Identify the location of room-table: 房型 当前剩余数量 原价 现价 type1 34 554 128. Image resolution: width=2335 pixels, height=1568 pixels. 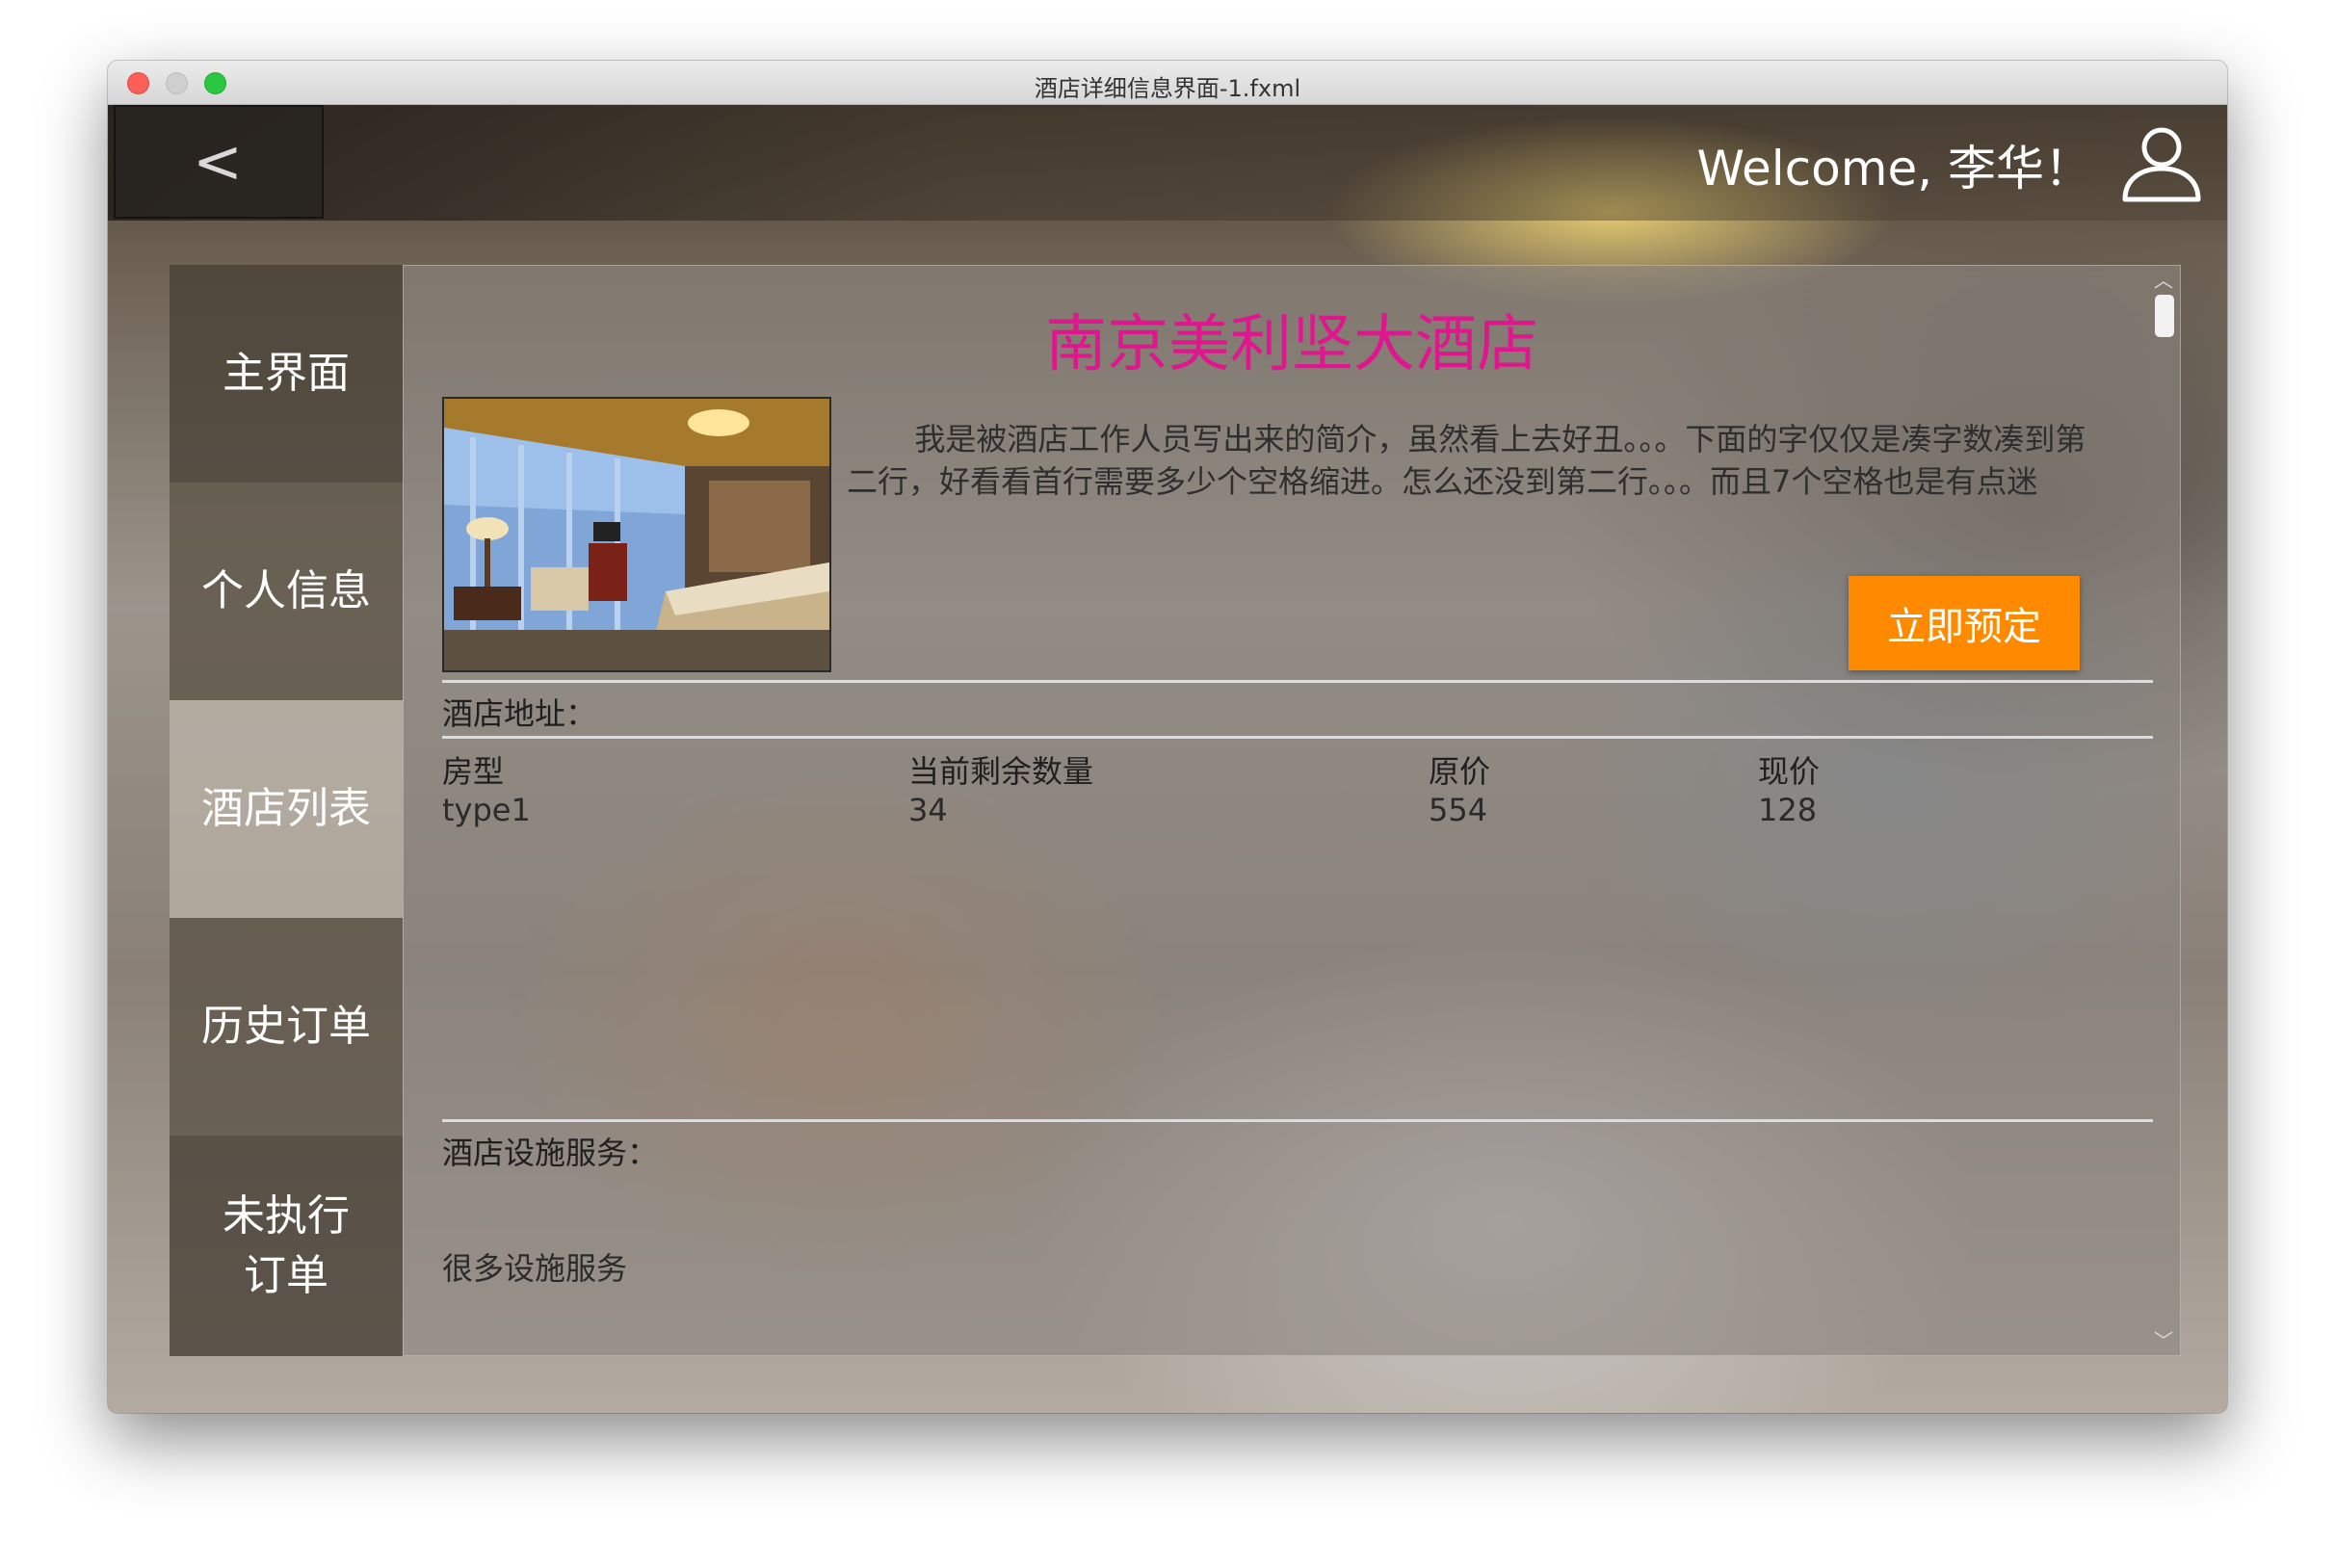
(1213, 791).